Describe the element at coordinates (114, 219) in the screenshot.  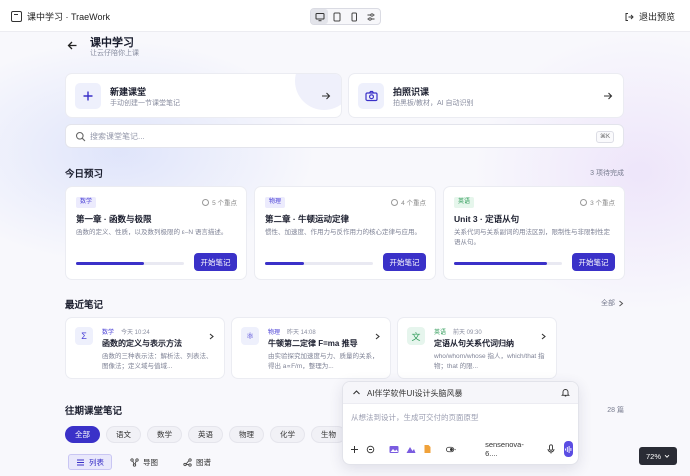
I see `preview-title: 第一章 · 函数与极限` at that location.